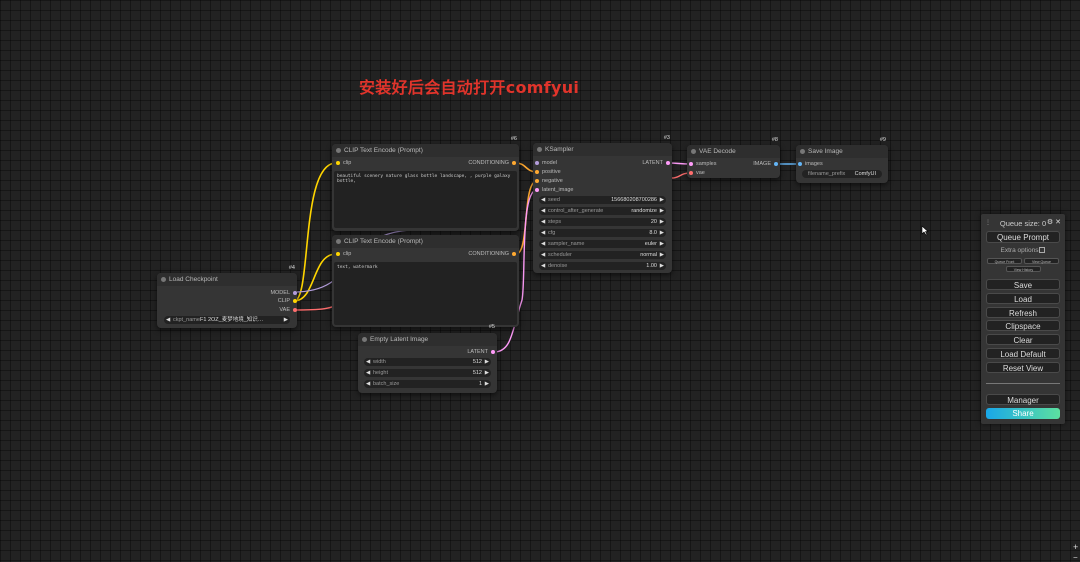  Describe the element at coordinates (810, 164) in the screenshot. I see `input-images: images` at that location.